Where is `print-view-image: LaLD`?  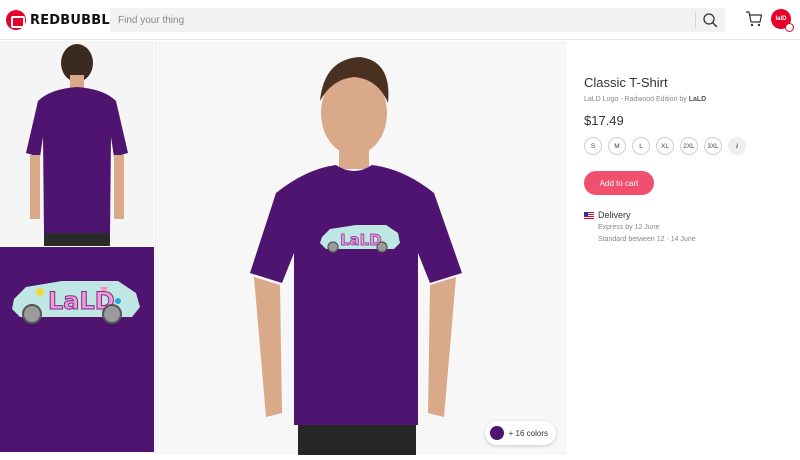
print-view-image: LaLD is located at coordinates (77, 349).